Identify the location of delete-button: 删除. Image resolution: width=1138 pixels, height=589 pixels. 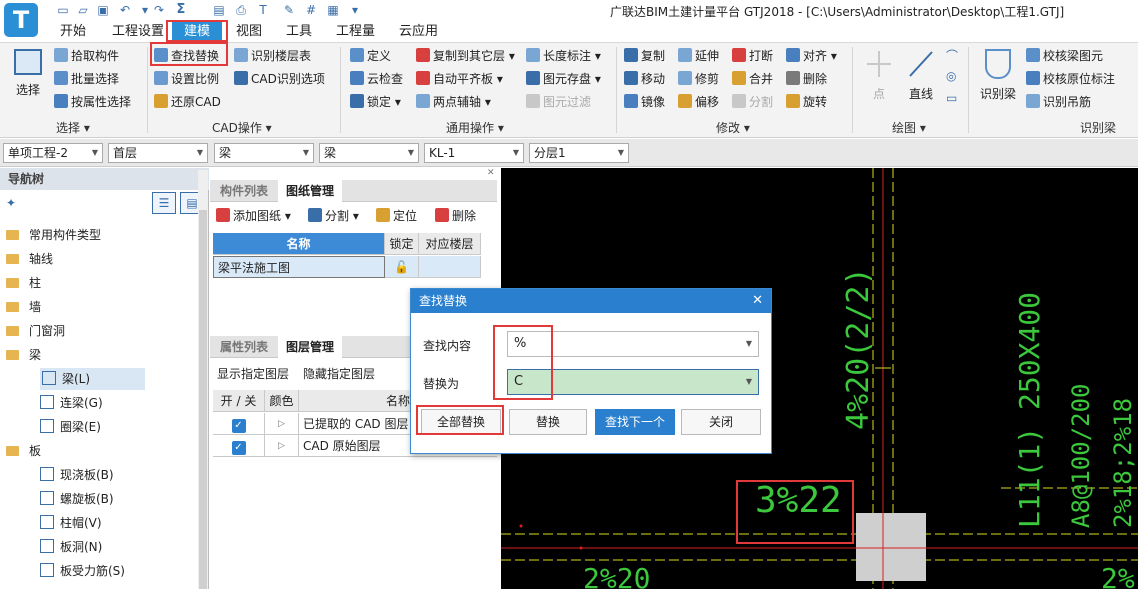
(806, 79).